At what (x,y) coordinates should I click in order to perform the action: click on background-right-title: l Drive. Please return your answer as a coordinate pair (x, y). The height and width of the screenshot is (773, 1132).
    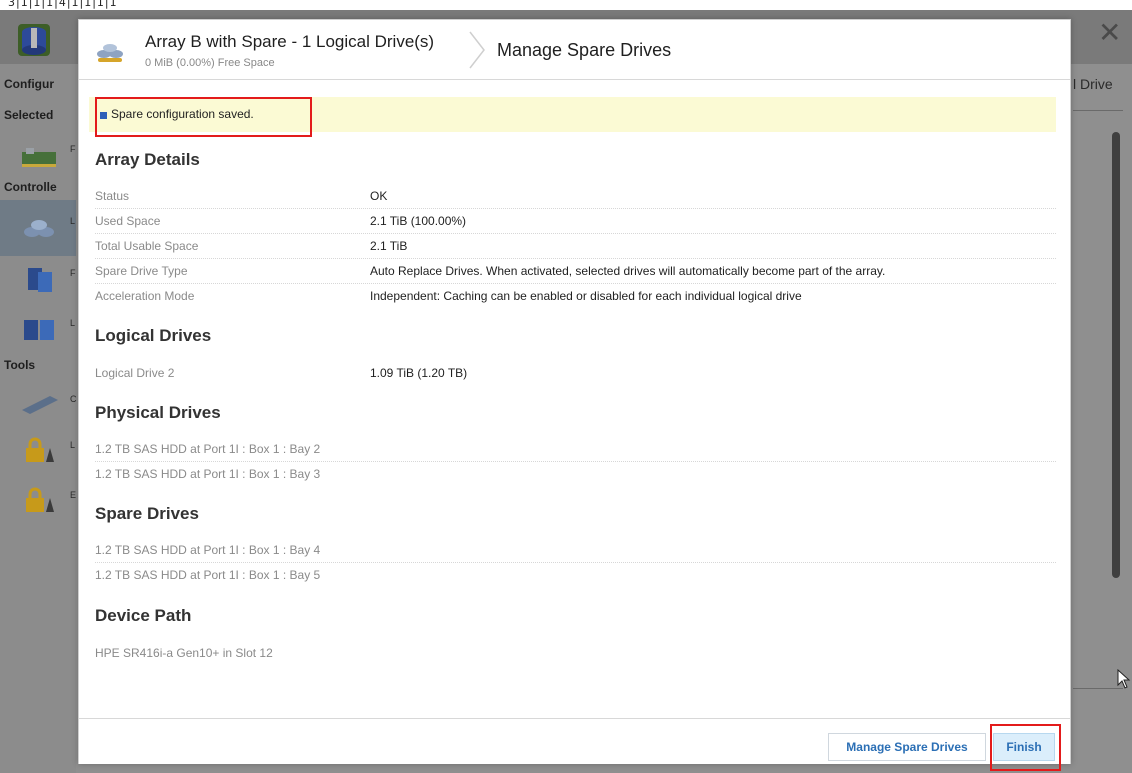
    Looking at the image, I should click on (1093, 84).